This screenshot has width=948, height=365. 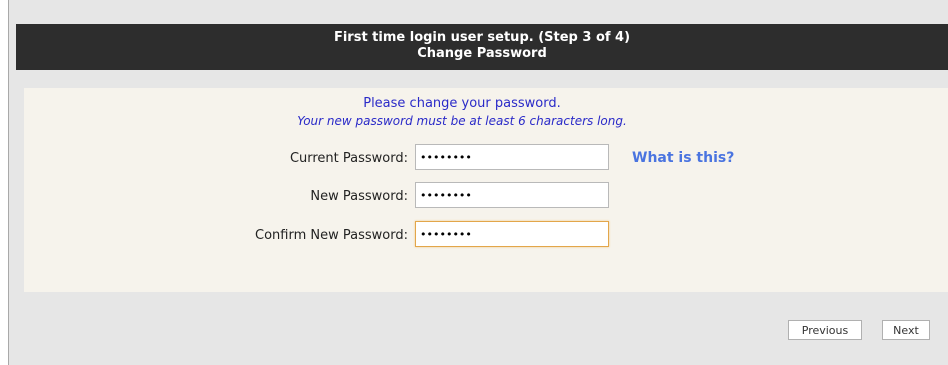 I want to click on intro-message: Please change your password., so click(x=462, y=103).